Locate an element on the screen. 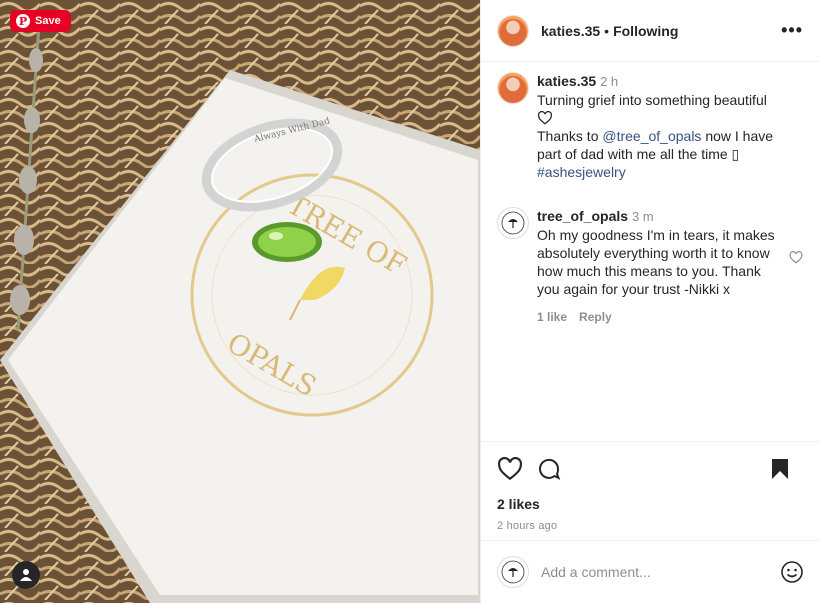 The image size is (819, 603). author-avatar is located at coordinates (513, 30).